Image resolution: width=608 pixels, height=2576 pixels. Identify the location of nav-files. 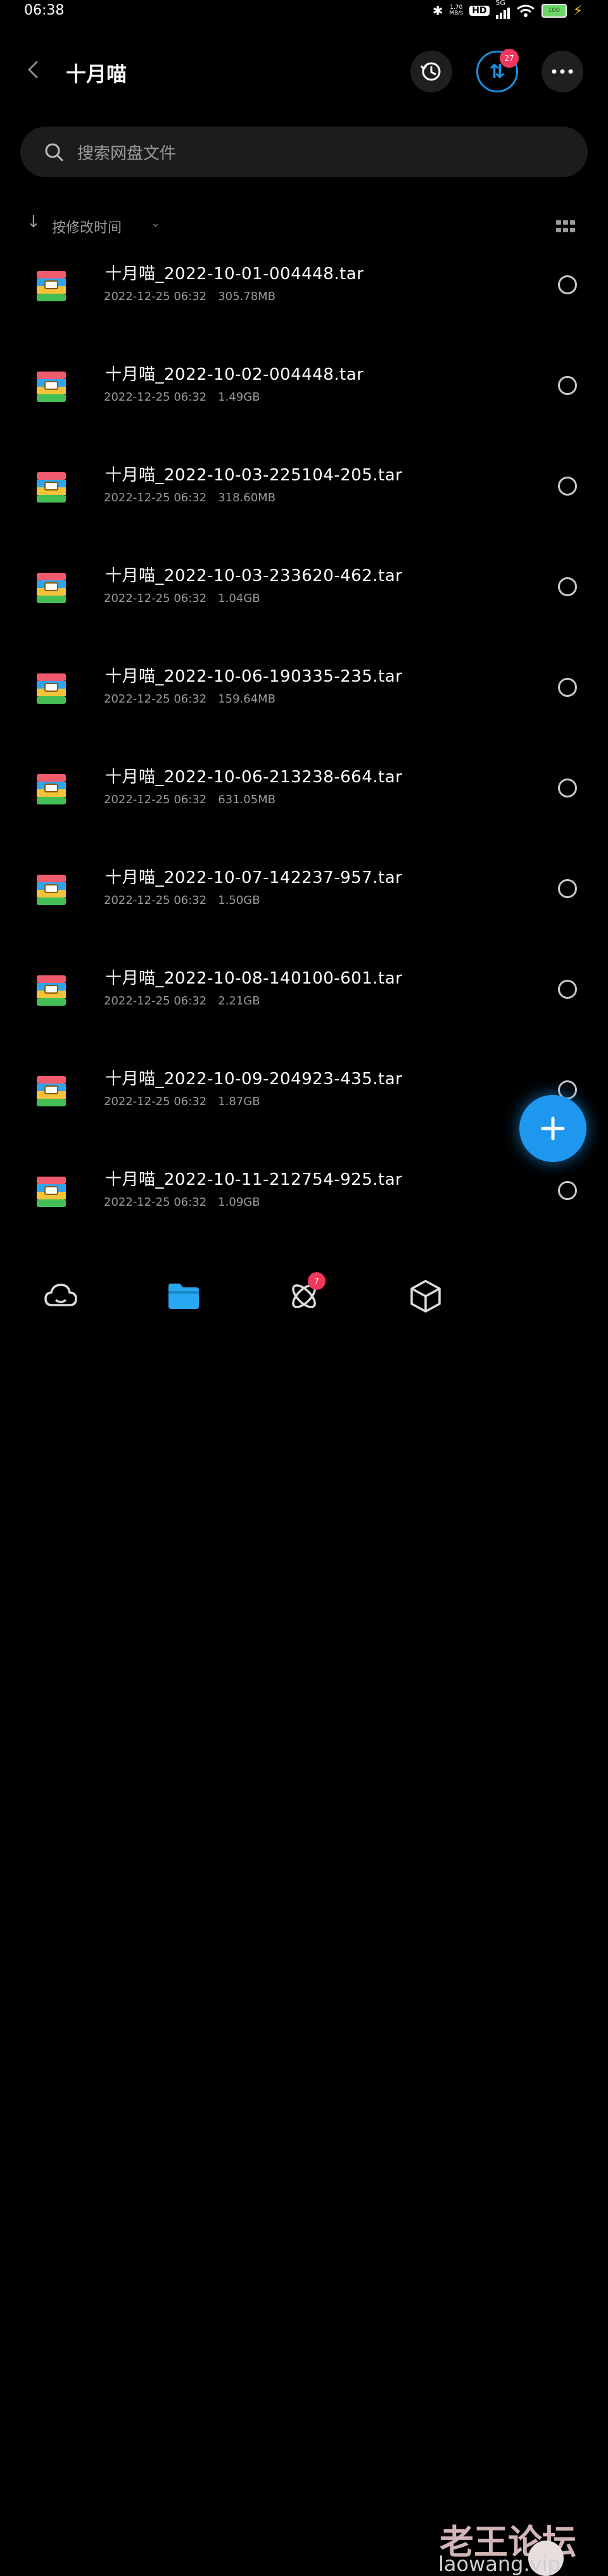
(183, 1295).